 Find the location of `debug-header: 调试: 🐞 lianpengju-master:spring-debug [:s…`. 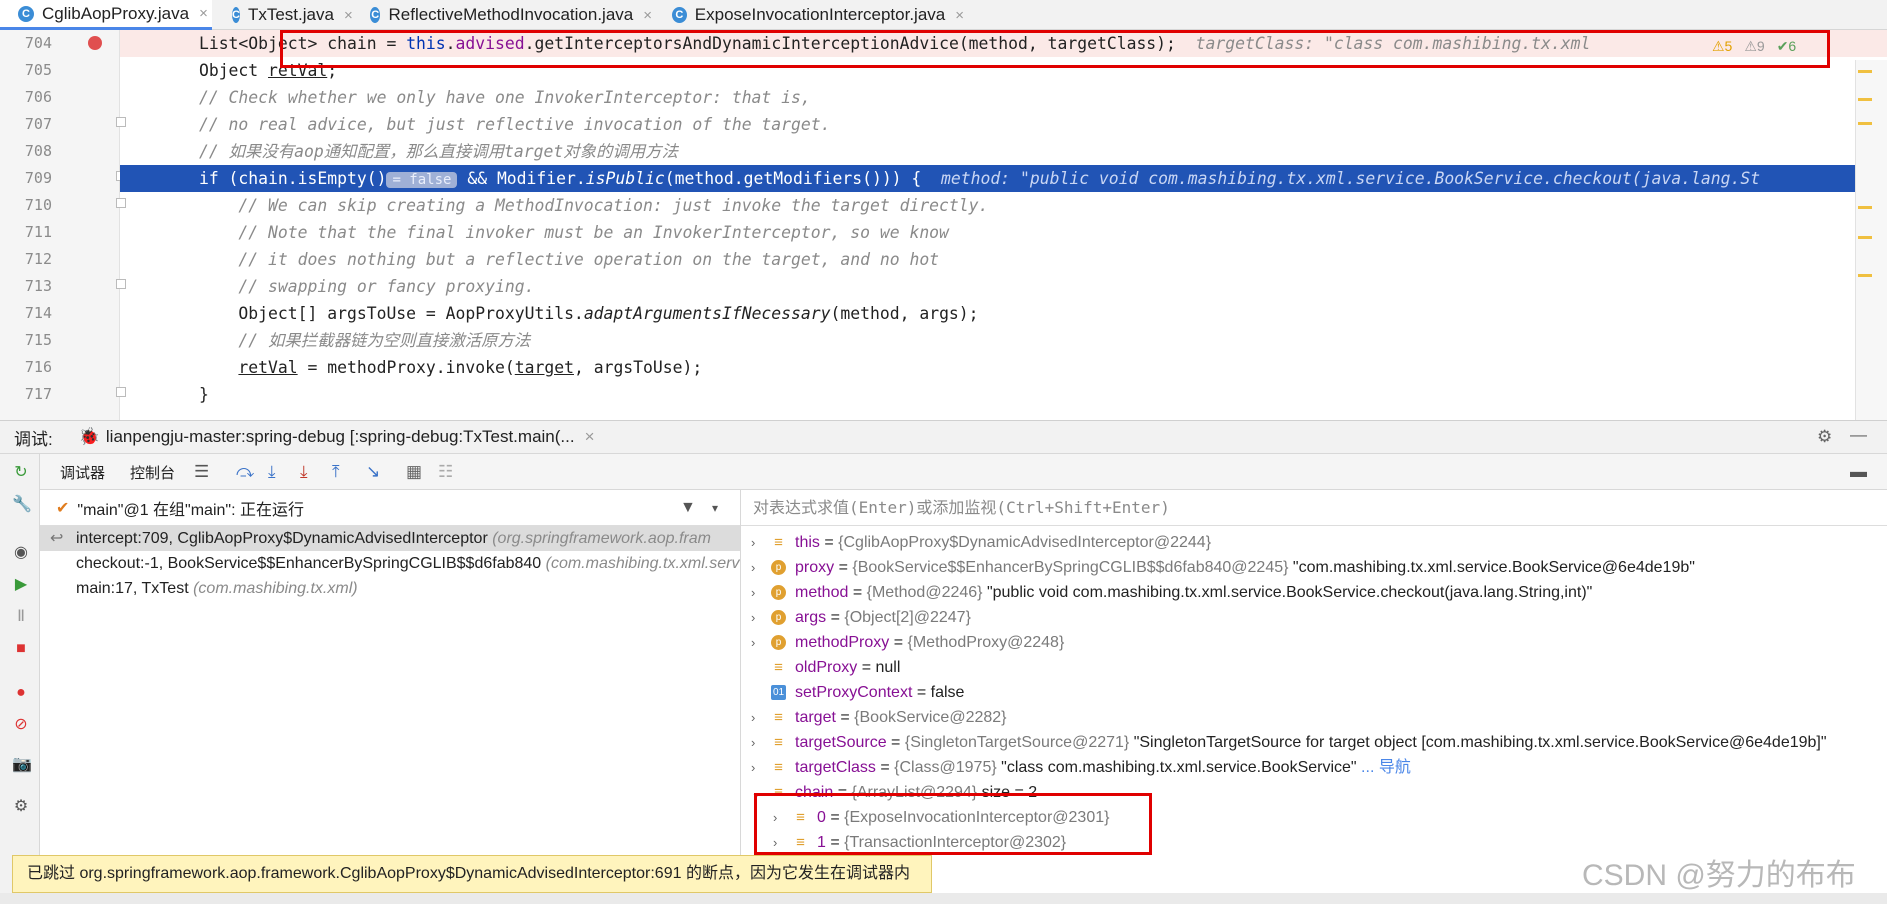

debug-header: 调试: 🐞 lianpengju-master:spring-debug [:s… is located at coordinates (943, 437).